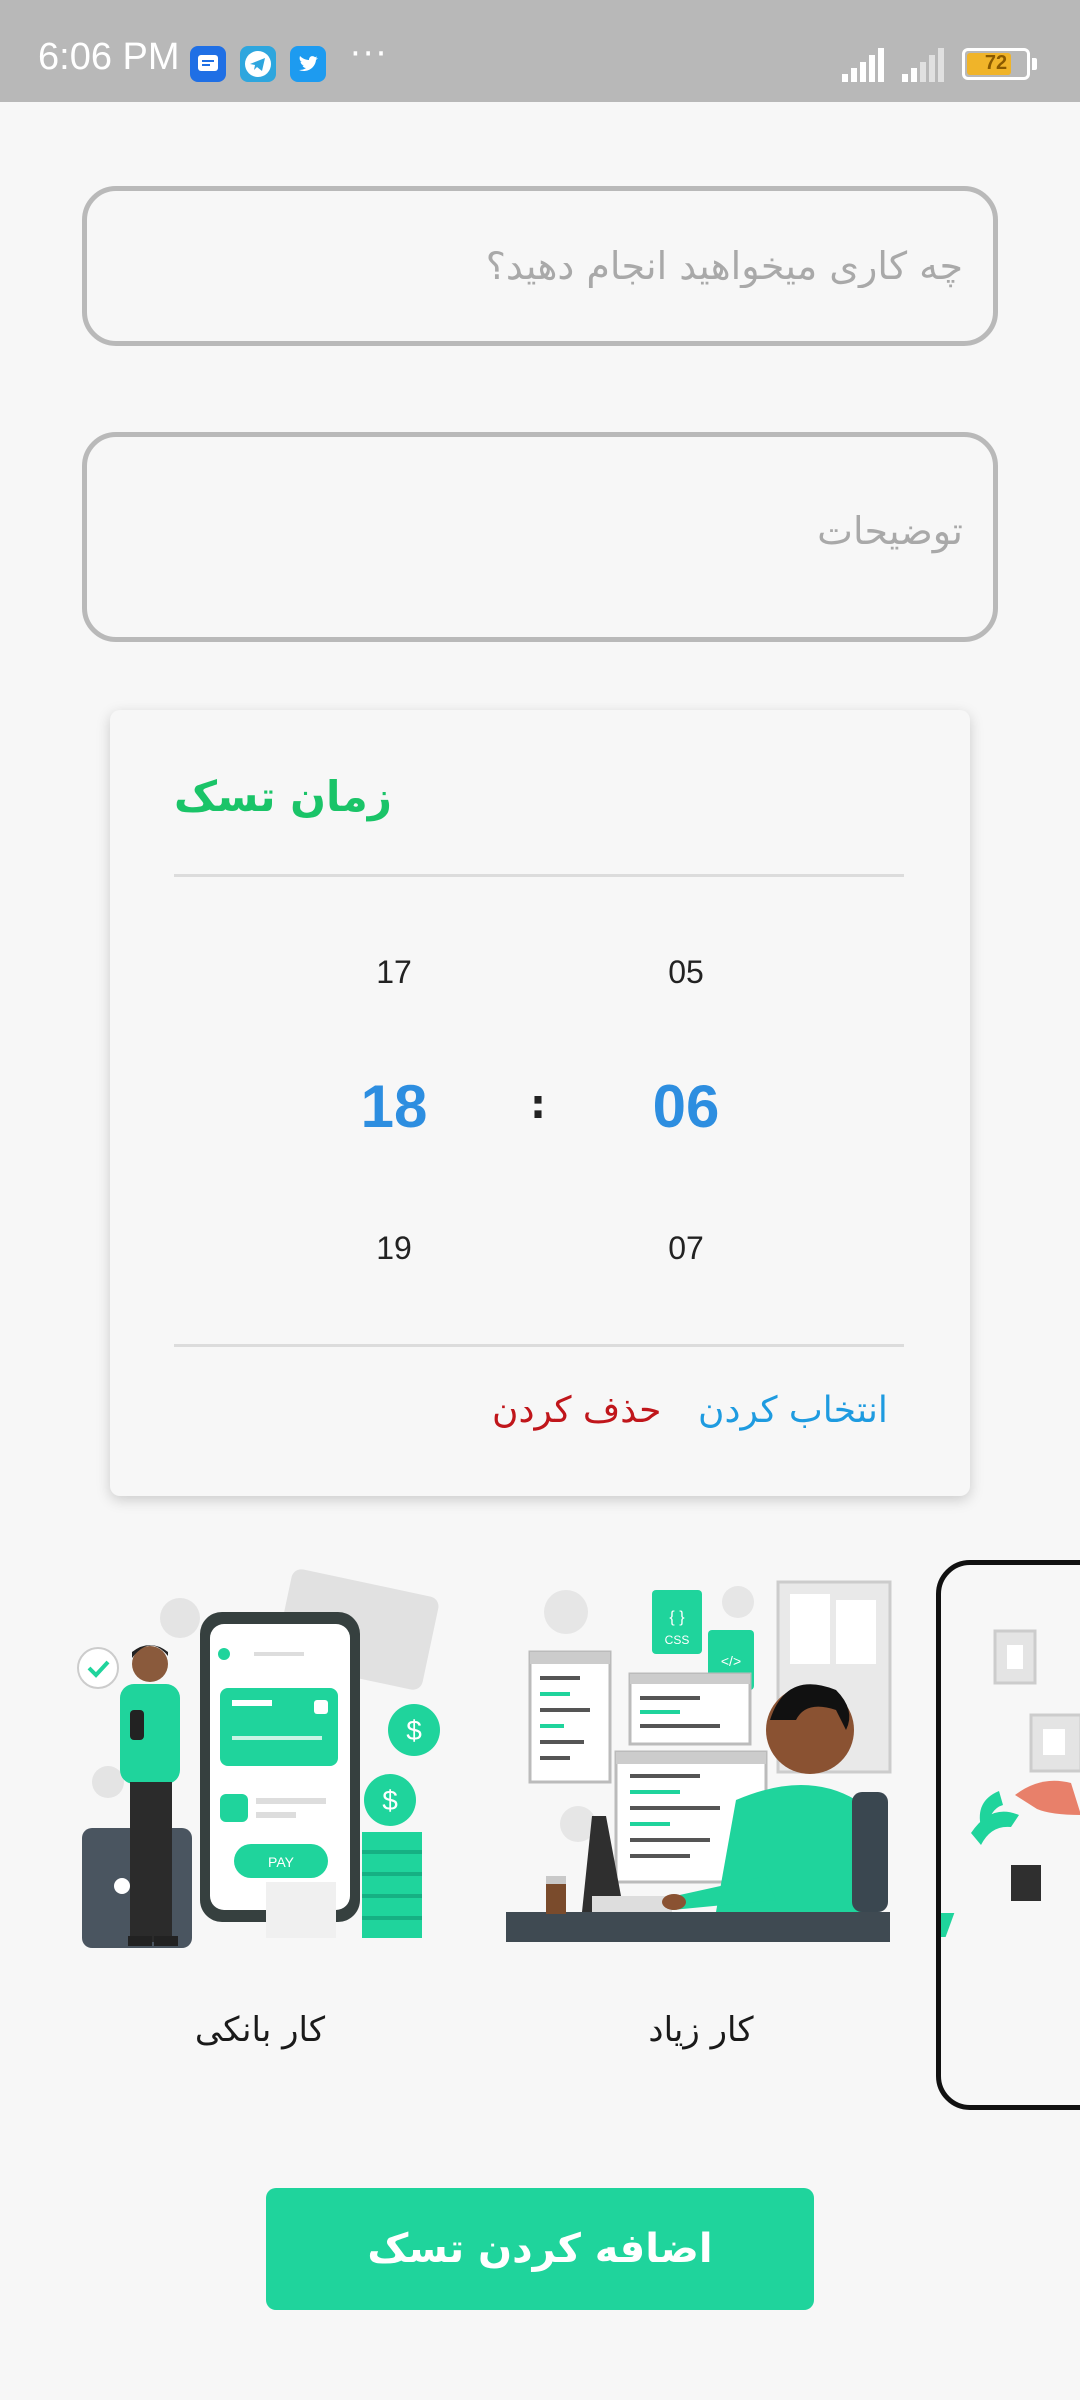 Image resolution: width=1080 pixels, height=2400 pixels. I want to click on hour-prev: 17, so click(394, 972).